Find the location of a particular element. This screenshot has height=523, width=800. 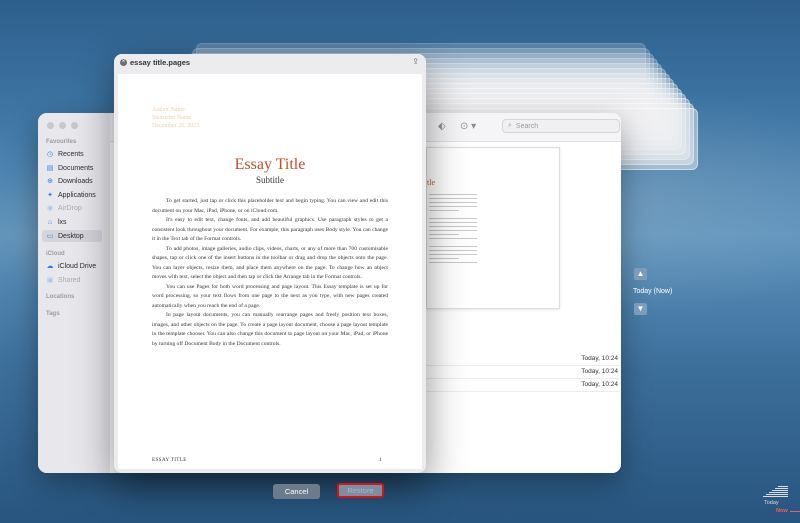

tag-icon: ⬖ is located at coordinates (442, 126).